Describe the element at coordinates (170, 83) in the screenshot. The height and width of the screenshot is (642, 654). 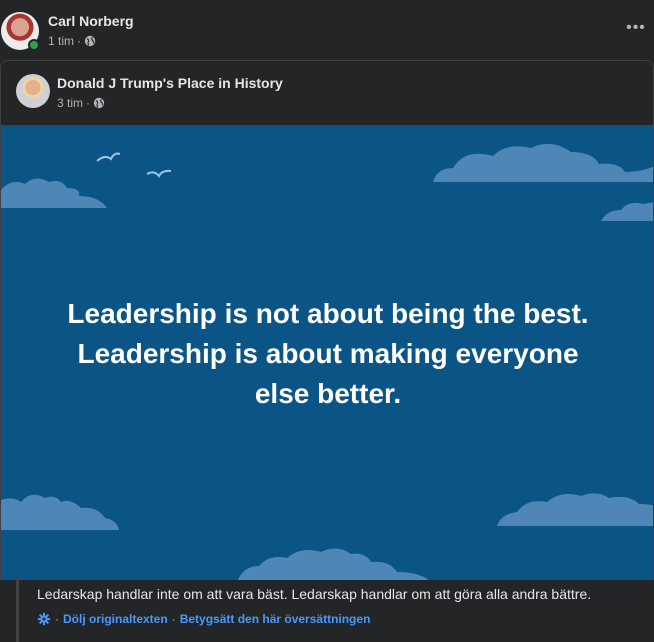
I see `page-name: Donald J Trump's Place in History` at that location.